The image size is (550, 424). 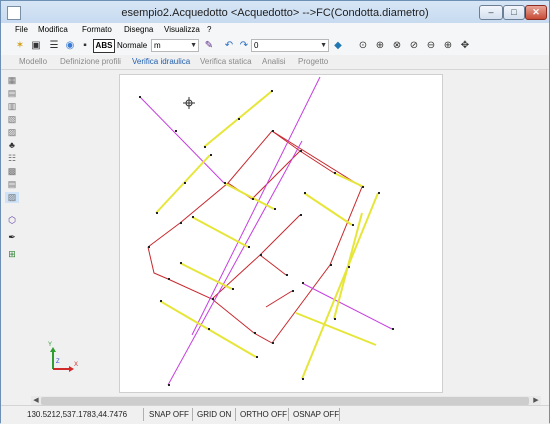 I want to click on menu-visualizza: Visualizza, so click(x=182, y=29).